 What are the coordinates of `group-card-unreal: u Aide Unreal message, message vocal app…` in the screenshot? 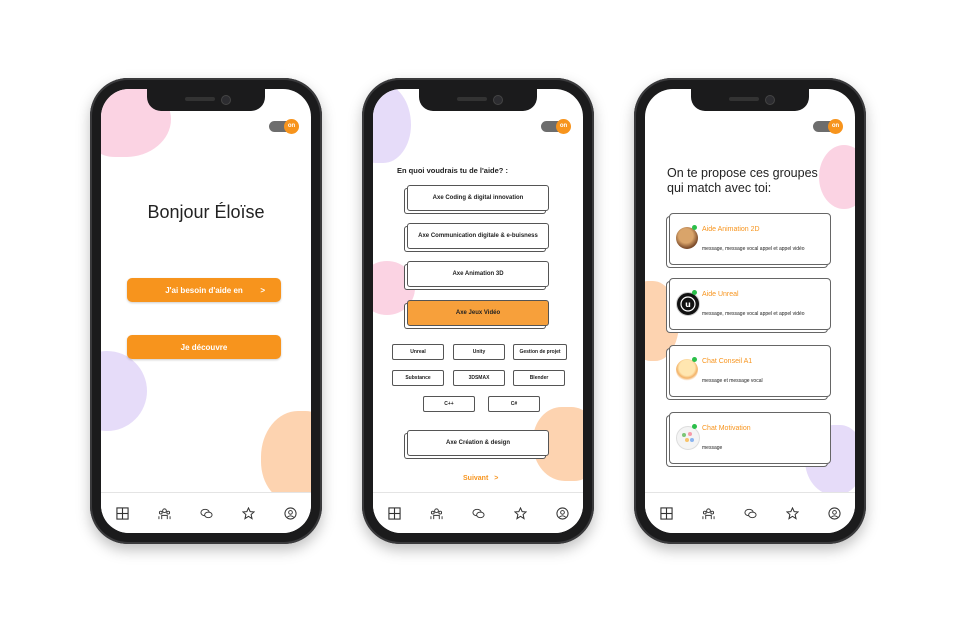 It's located at (750, 304).